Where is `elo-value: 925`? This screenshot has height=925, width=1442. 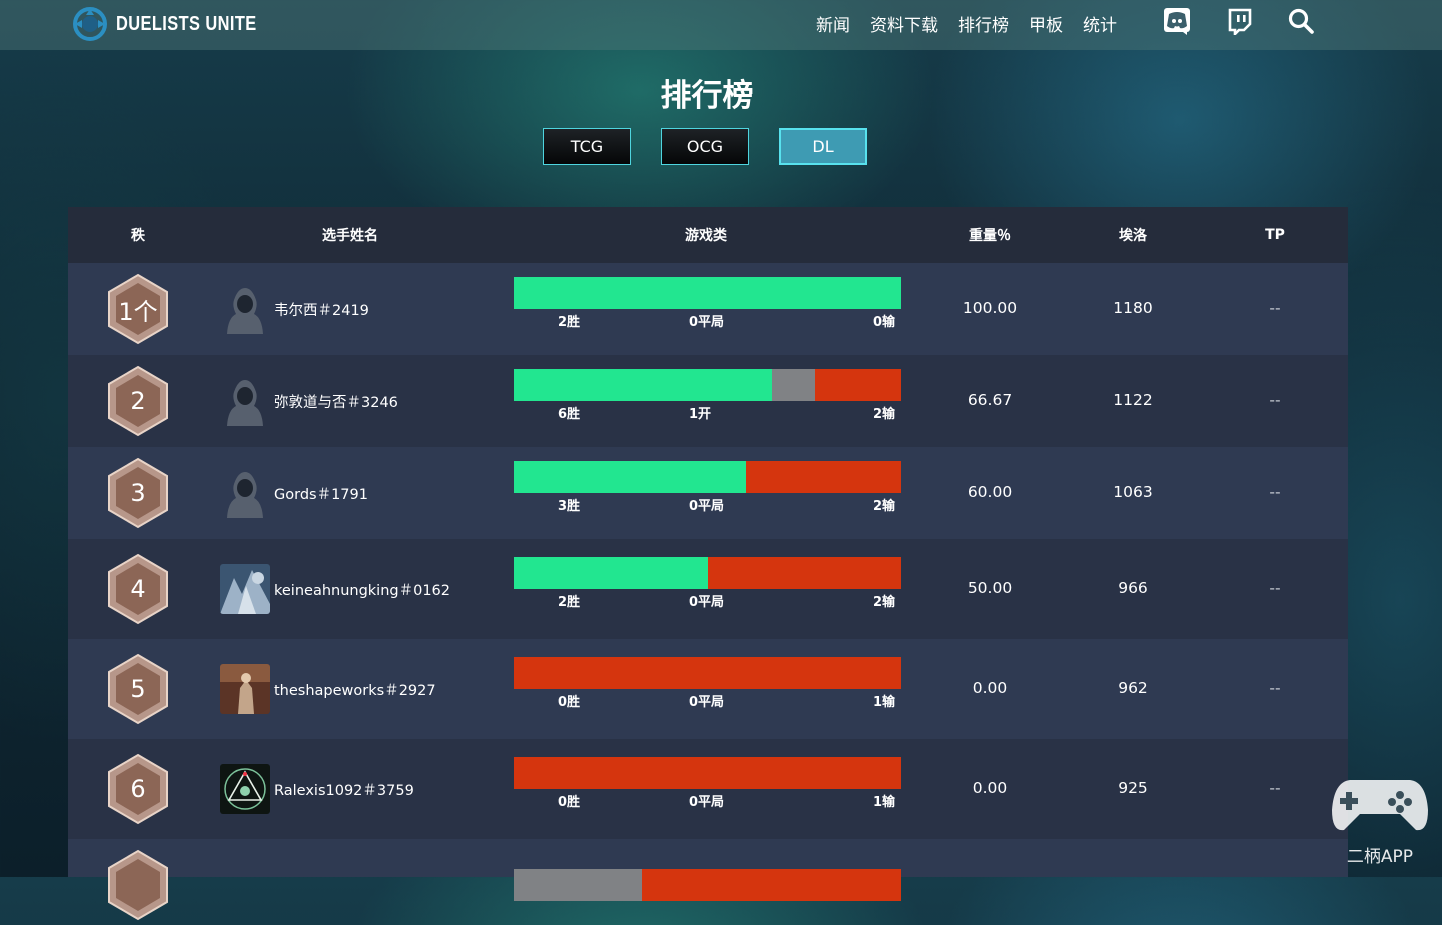 elo-value: 925 is located at coordinates (1133, 788).